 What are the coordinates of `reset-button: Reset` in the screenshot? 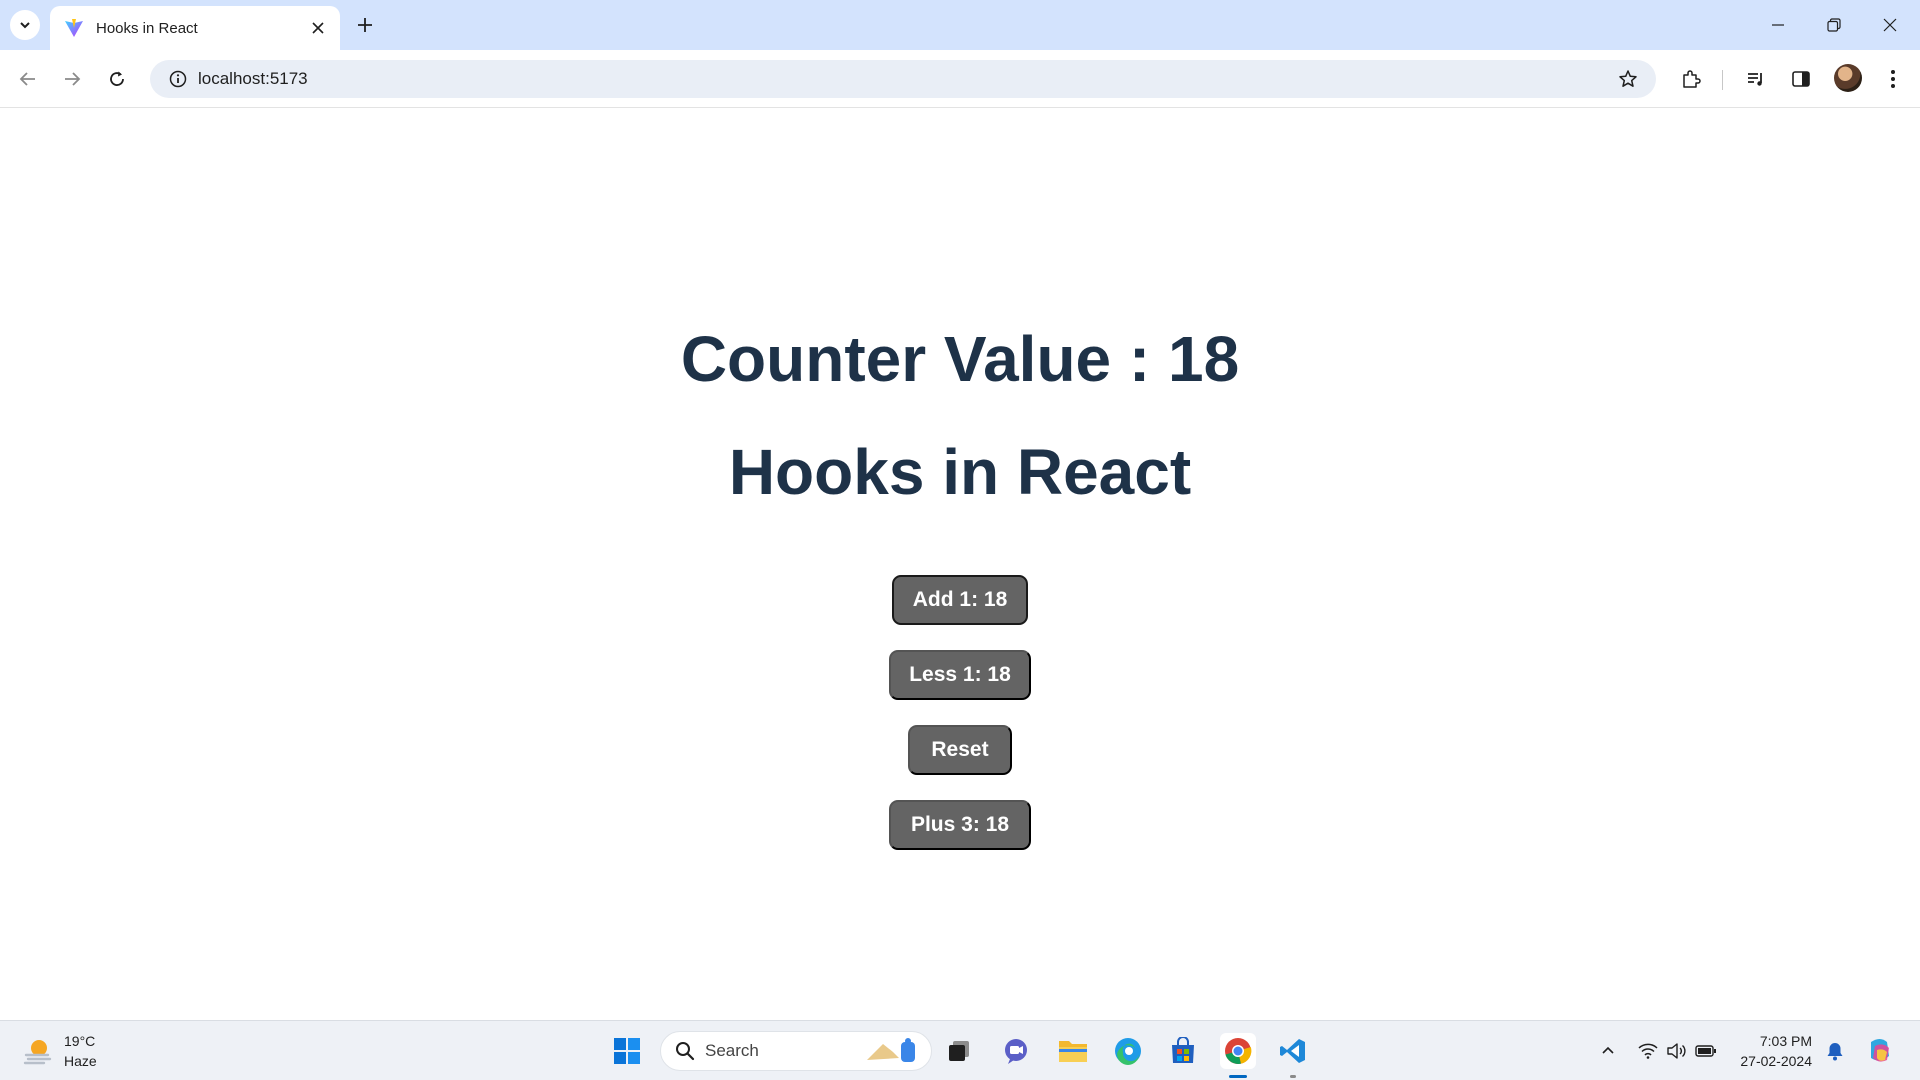 It's located at (960, 750).